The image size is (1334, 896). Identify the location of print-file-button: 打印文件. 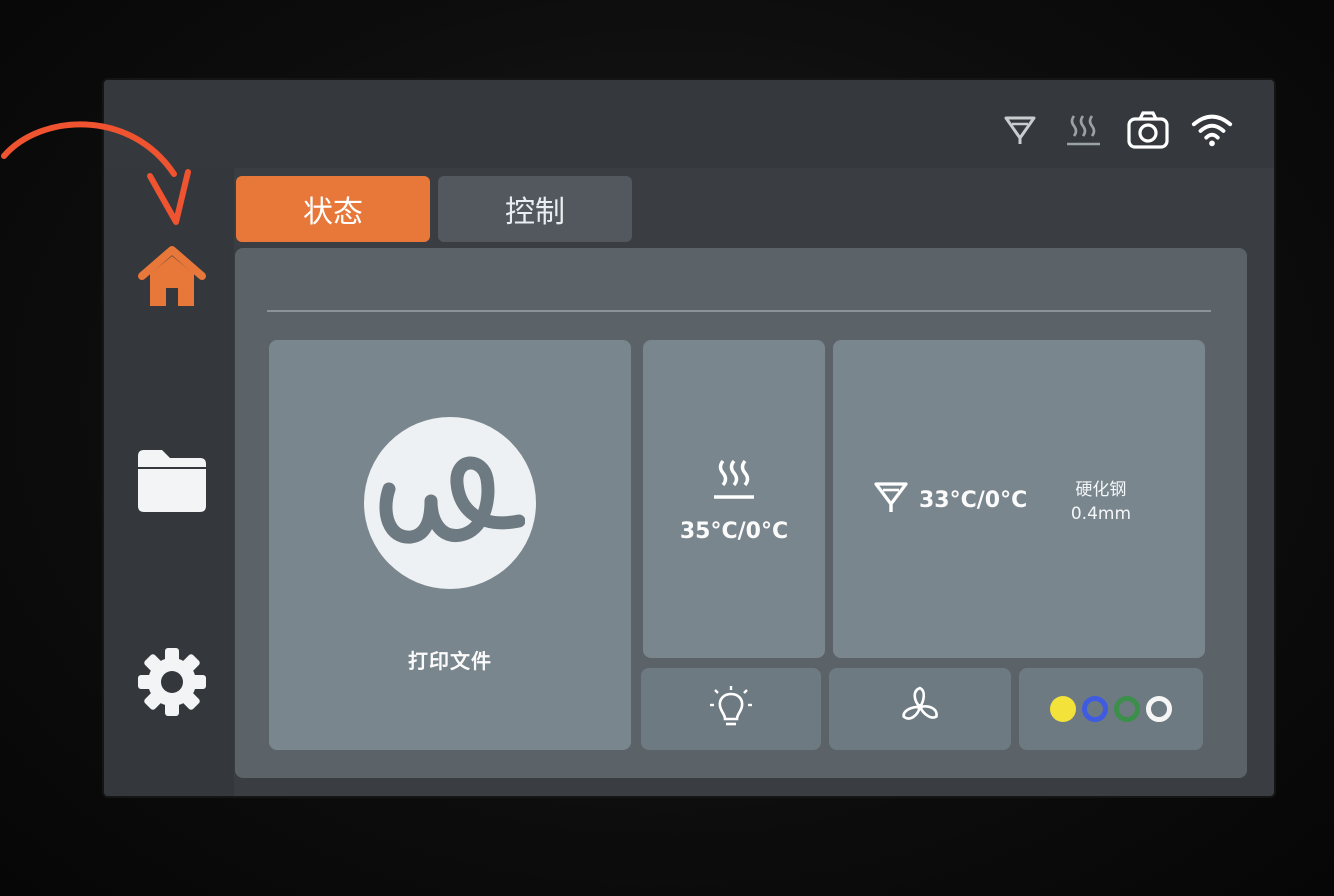
(450, 545).